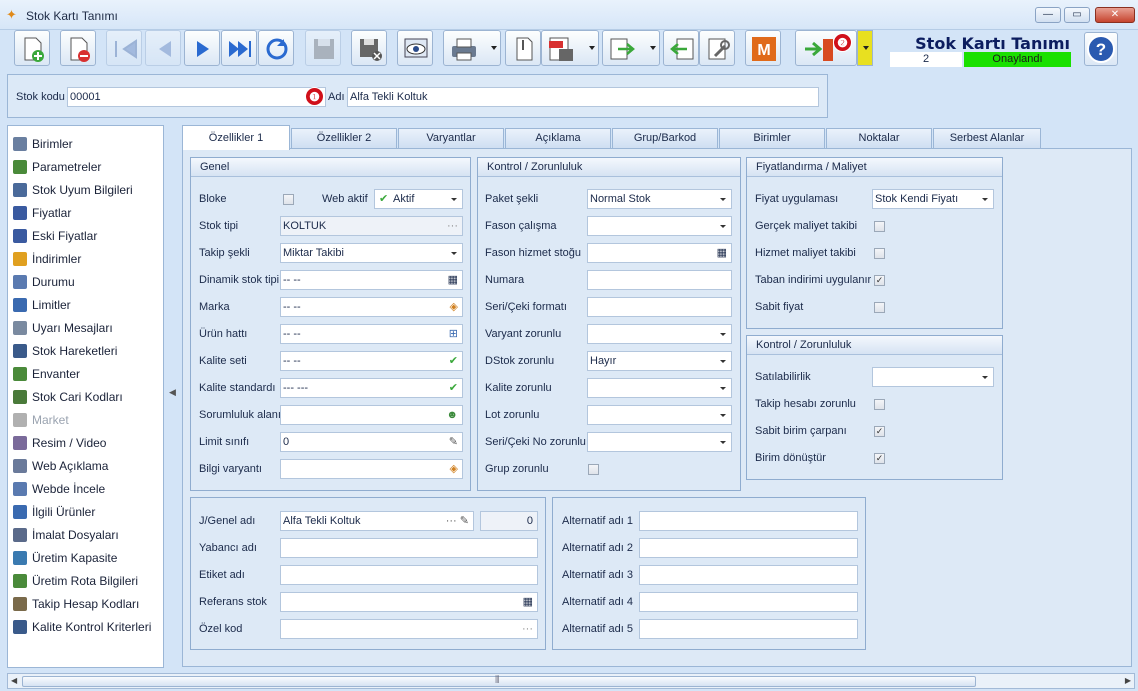  What do you see at coordinates (196, 97) in the screenshot?
I see `stock-code-input: 00001` at bounding box center [196, 97].